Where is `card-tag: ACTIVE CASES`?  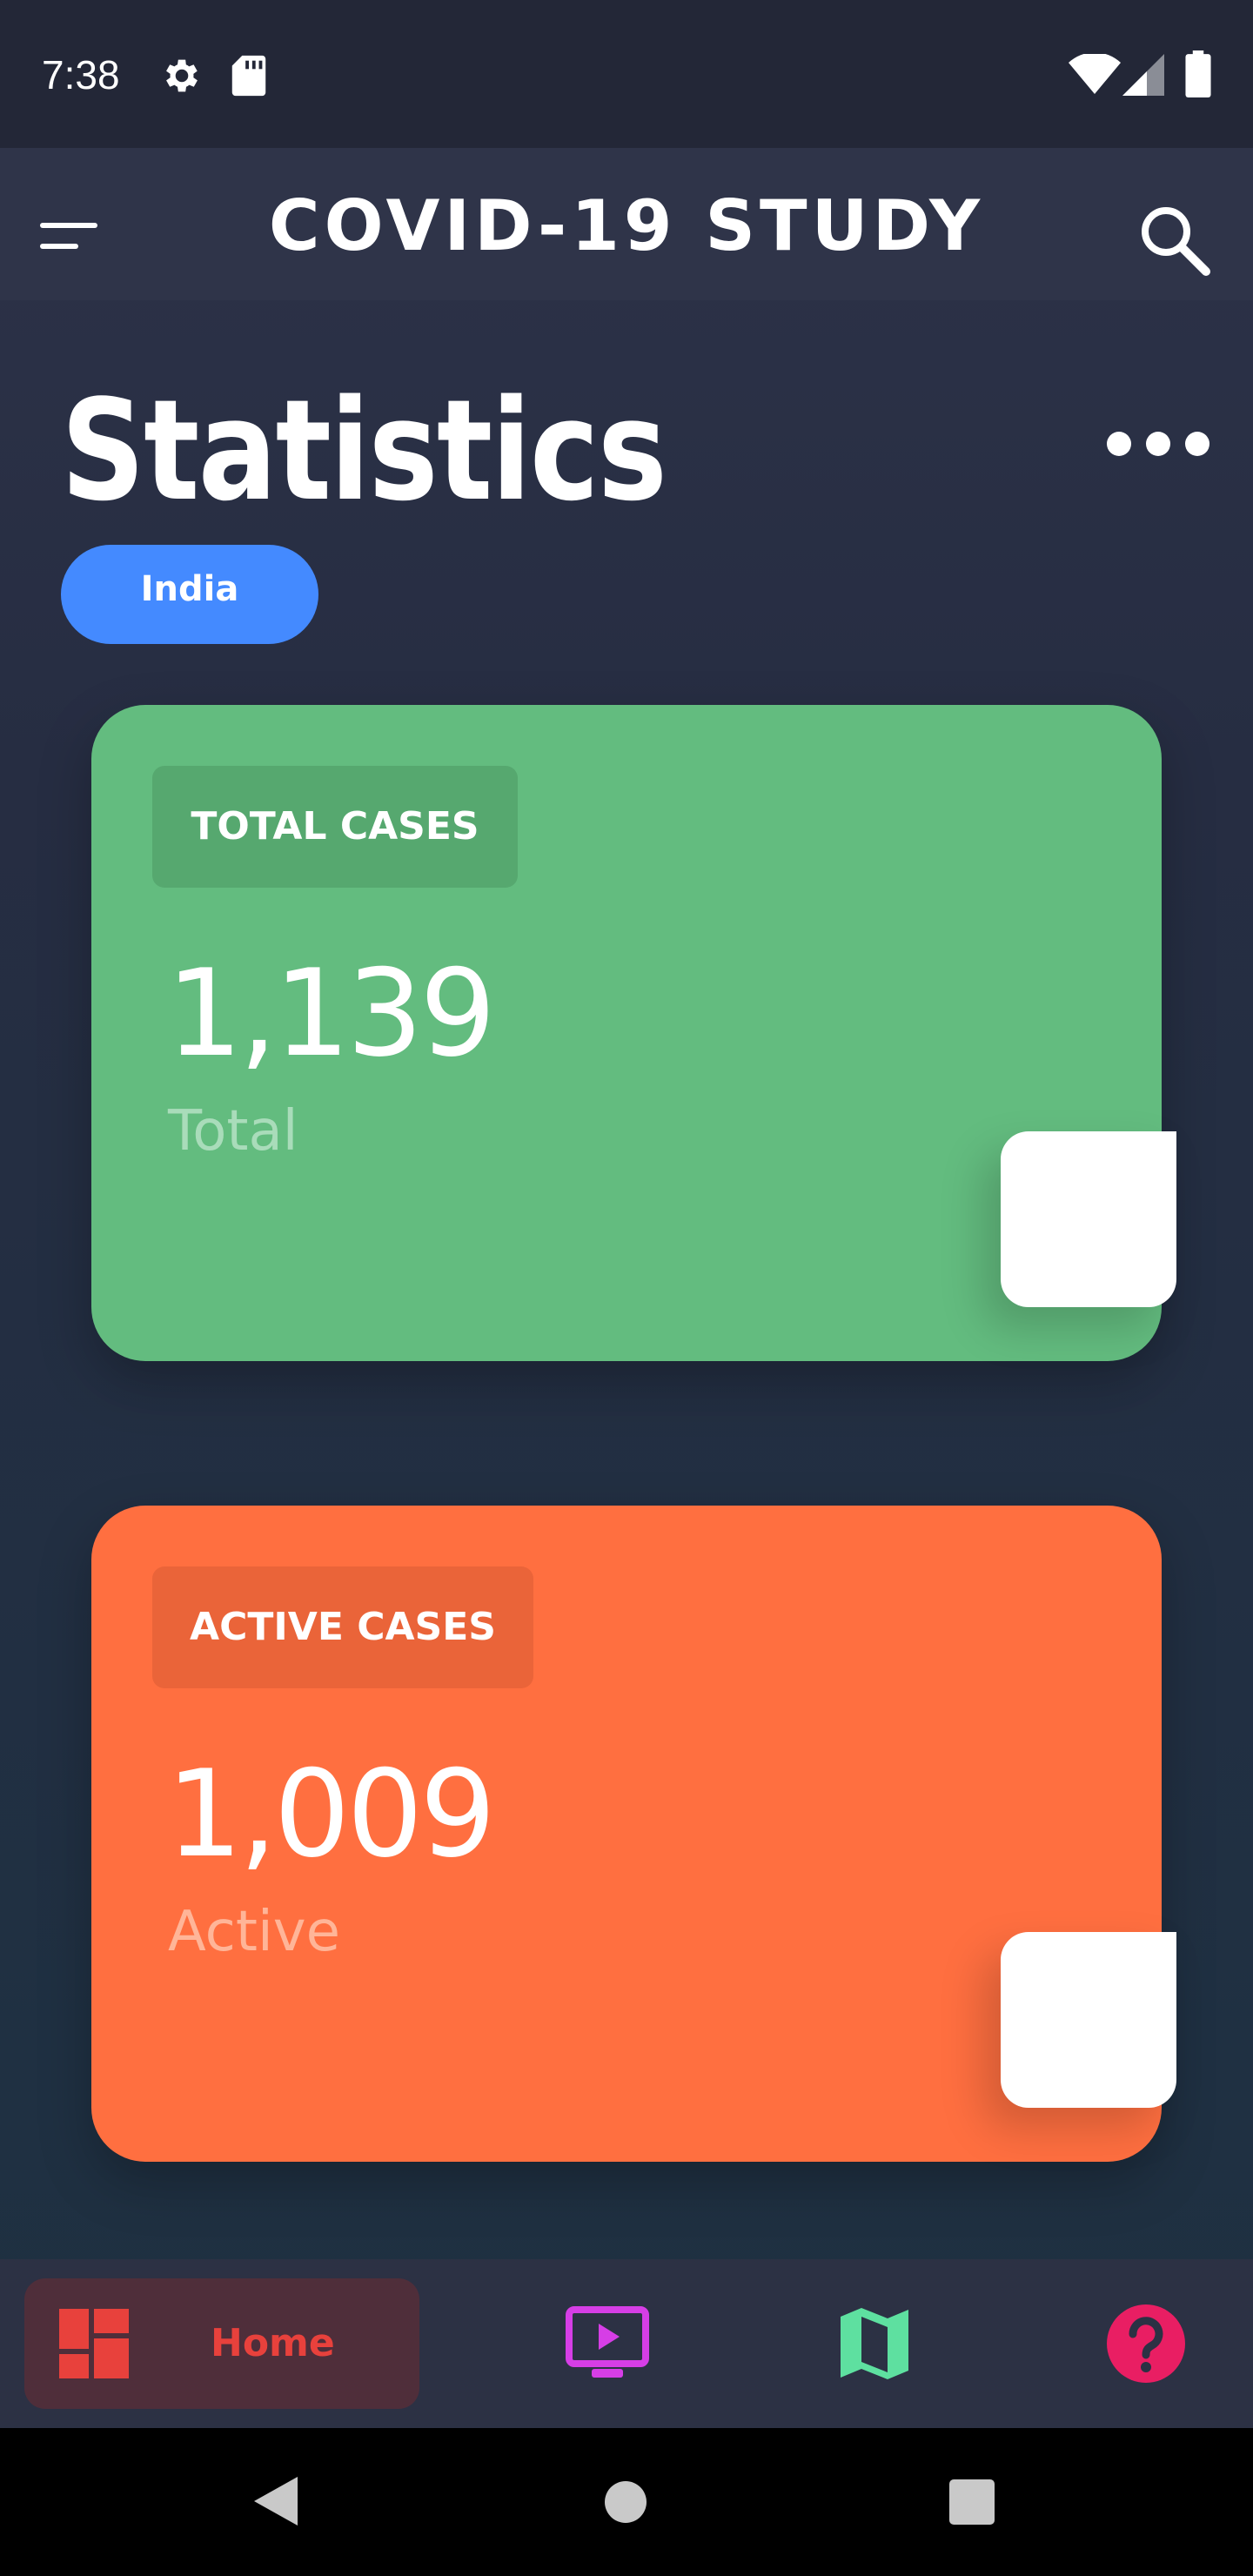 card-tag: ACTIVE CASES is located at coordinates (342, 1627).